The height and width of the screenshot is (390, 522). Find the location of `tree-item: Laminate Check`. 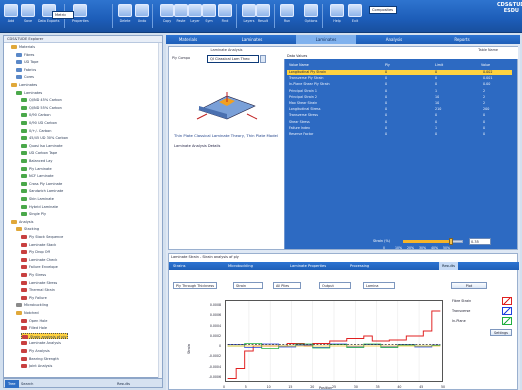

tree-item: Laminate Check is located at coordinates (39, 260).